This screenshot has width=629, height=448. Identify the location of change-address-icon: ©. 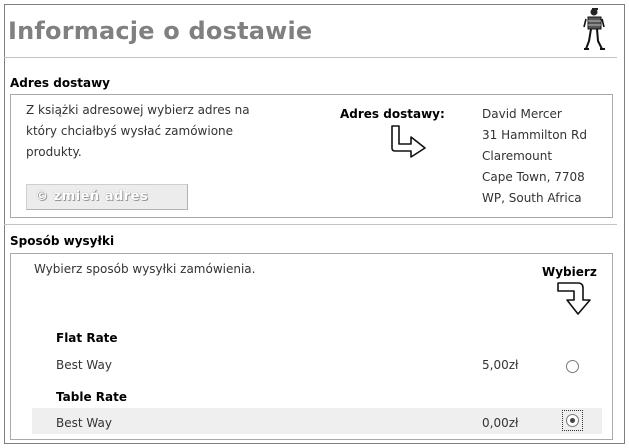
(42, 196).